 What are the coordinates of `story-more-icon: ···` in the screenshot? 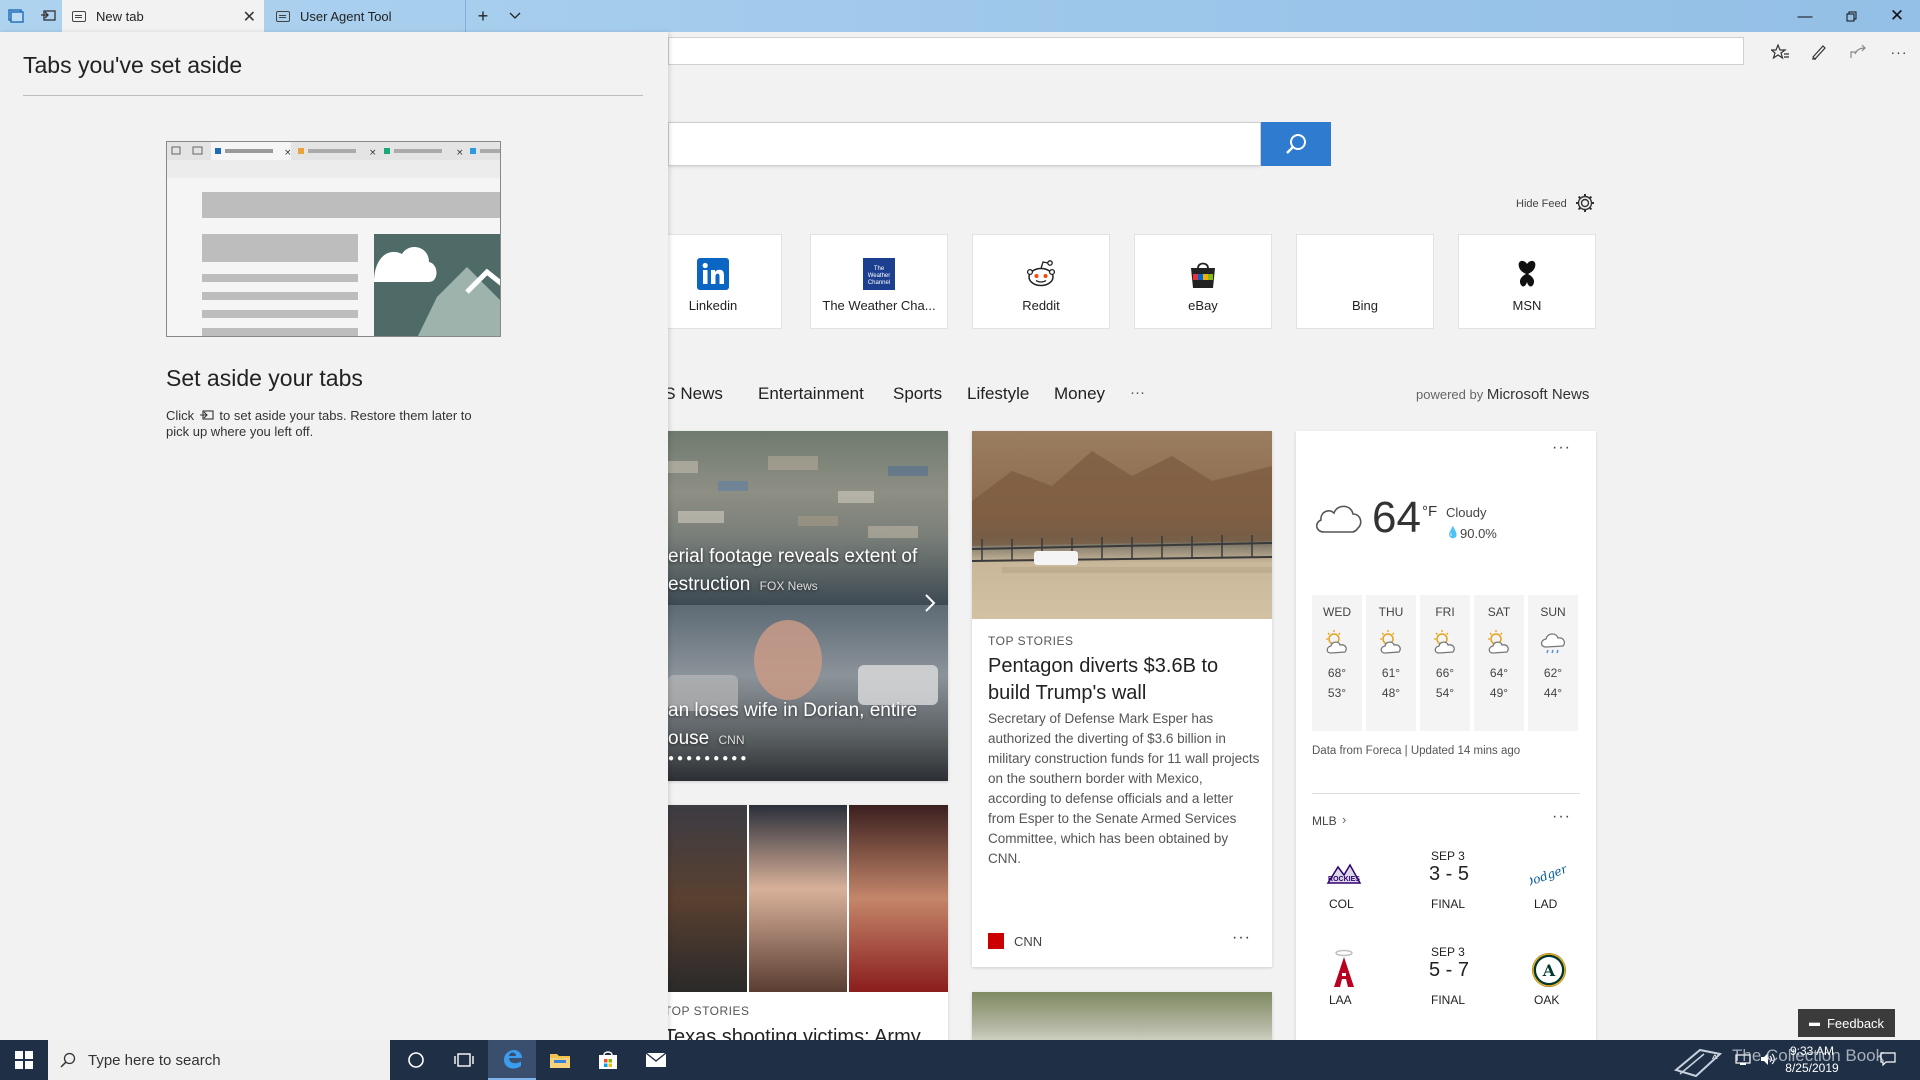 It's located at (1241, 938).